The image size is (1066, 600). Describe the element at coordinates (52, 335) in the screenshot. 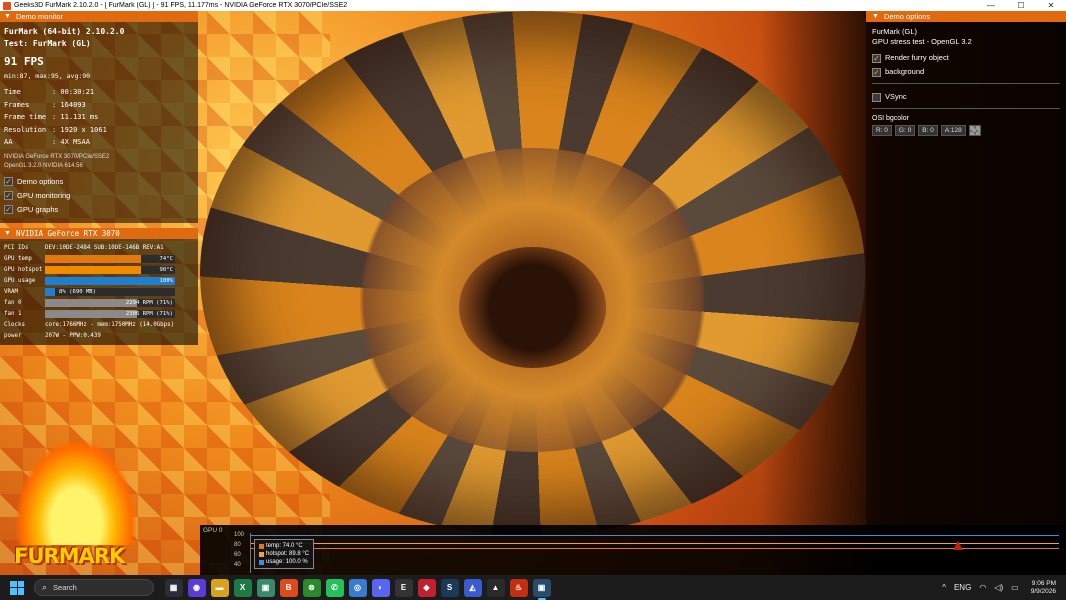

I see `power-row: power 207W - PPW:0.439` at that location.